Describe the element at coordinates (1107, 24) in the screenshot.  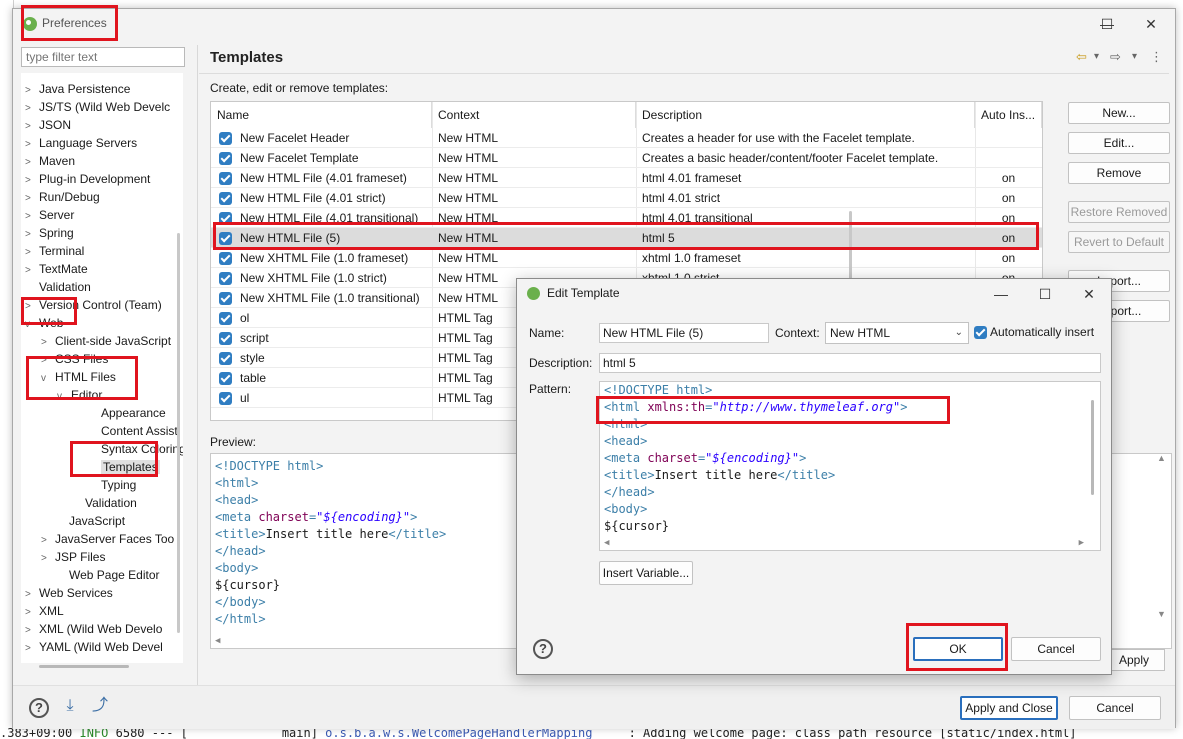
I see `maximize-button: ☐` at that location.